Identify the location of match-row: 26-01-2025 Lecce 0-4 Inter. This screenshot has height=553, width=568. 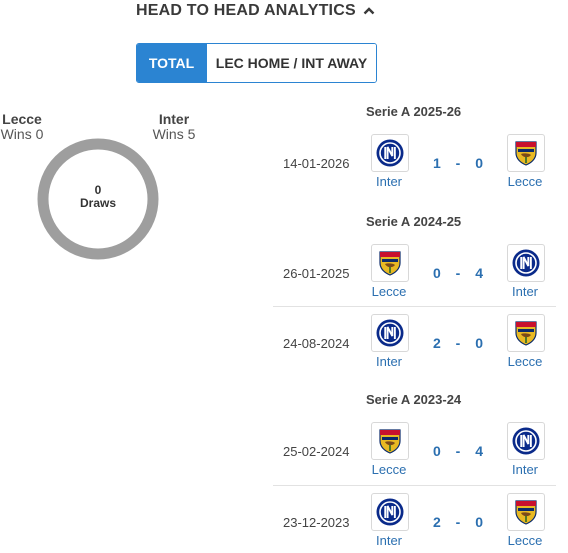
(414, 274).